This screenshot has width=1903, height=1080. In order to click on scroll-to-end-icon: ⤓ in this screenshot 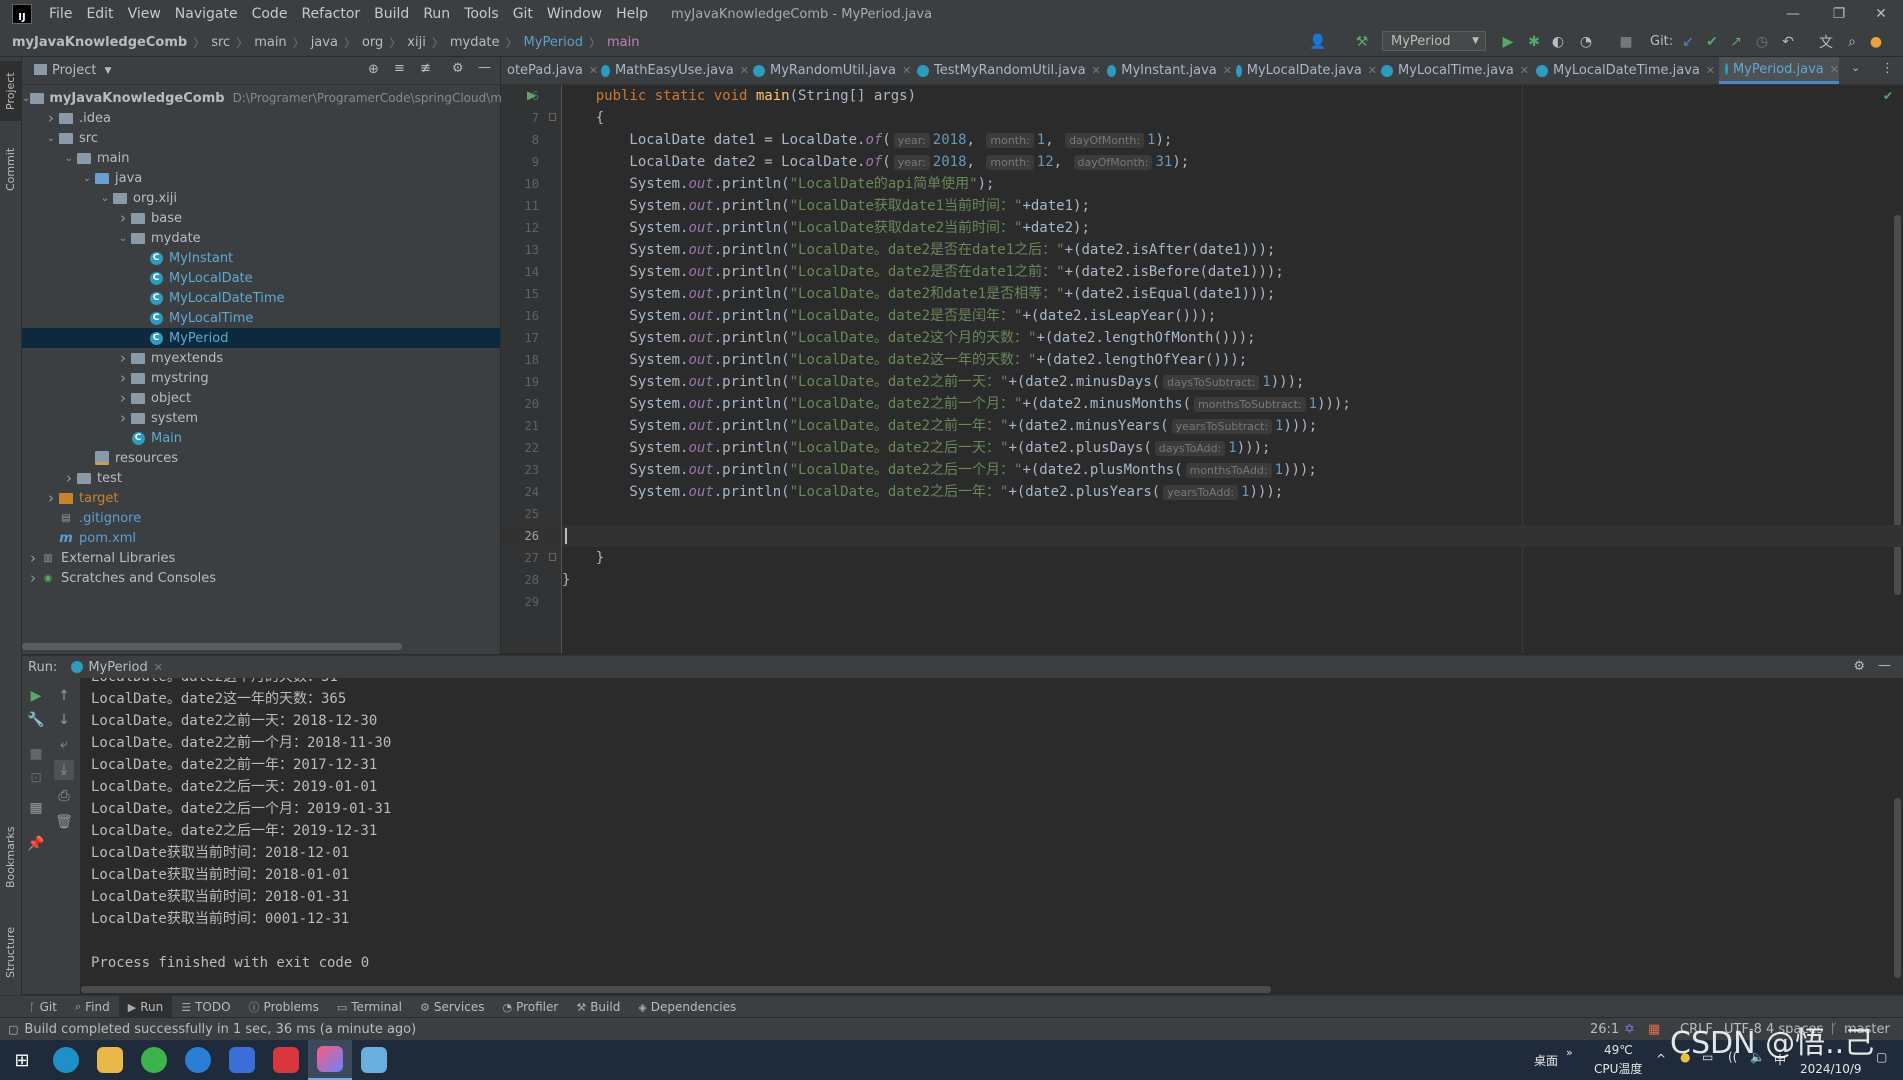, I will do `click(64, 770)`.